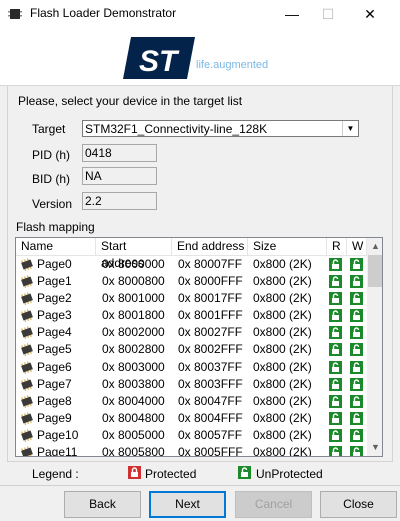 The height and width of the screenshot is (521, 400). Describe the element at coordinates (119, 201) in the screenshot. I see `version-field: 2.2` at that location.